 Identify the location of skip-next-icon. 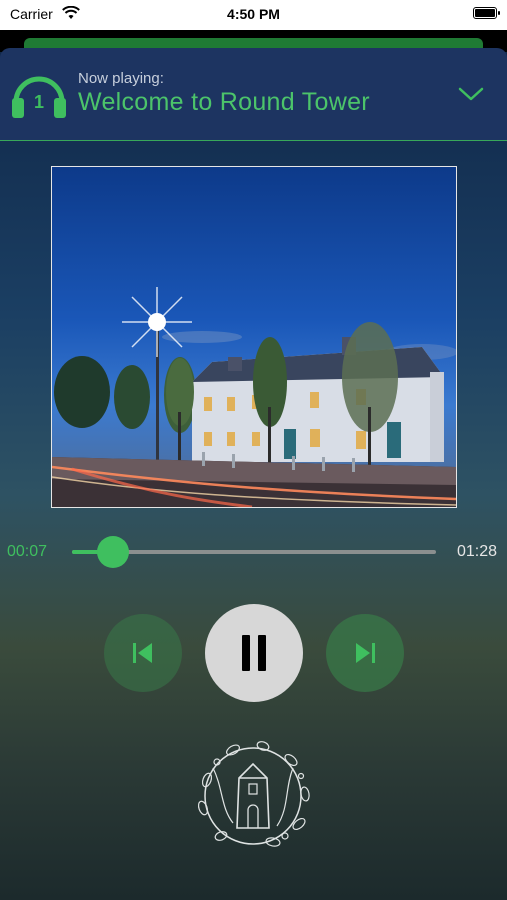
(365, 653).